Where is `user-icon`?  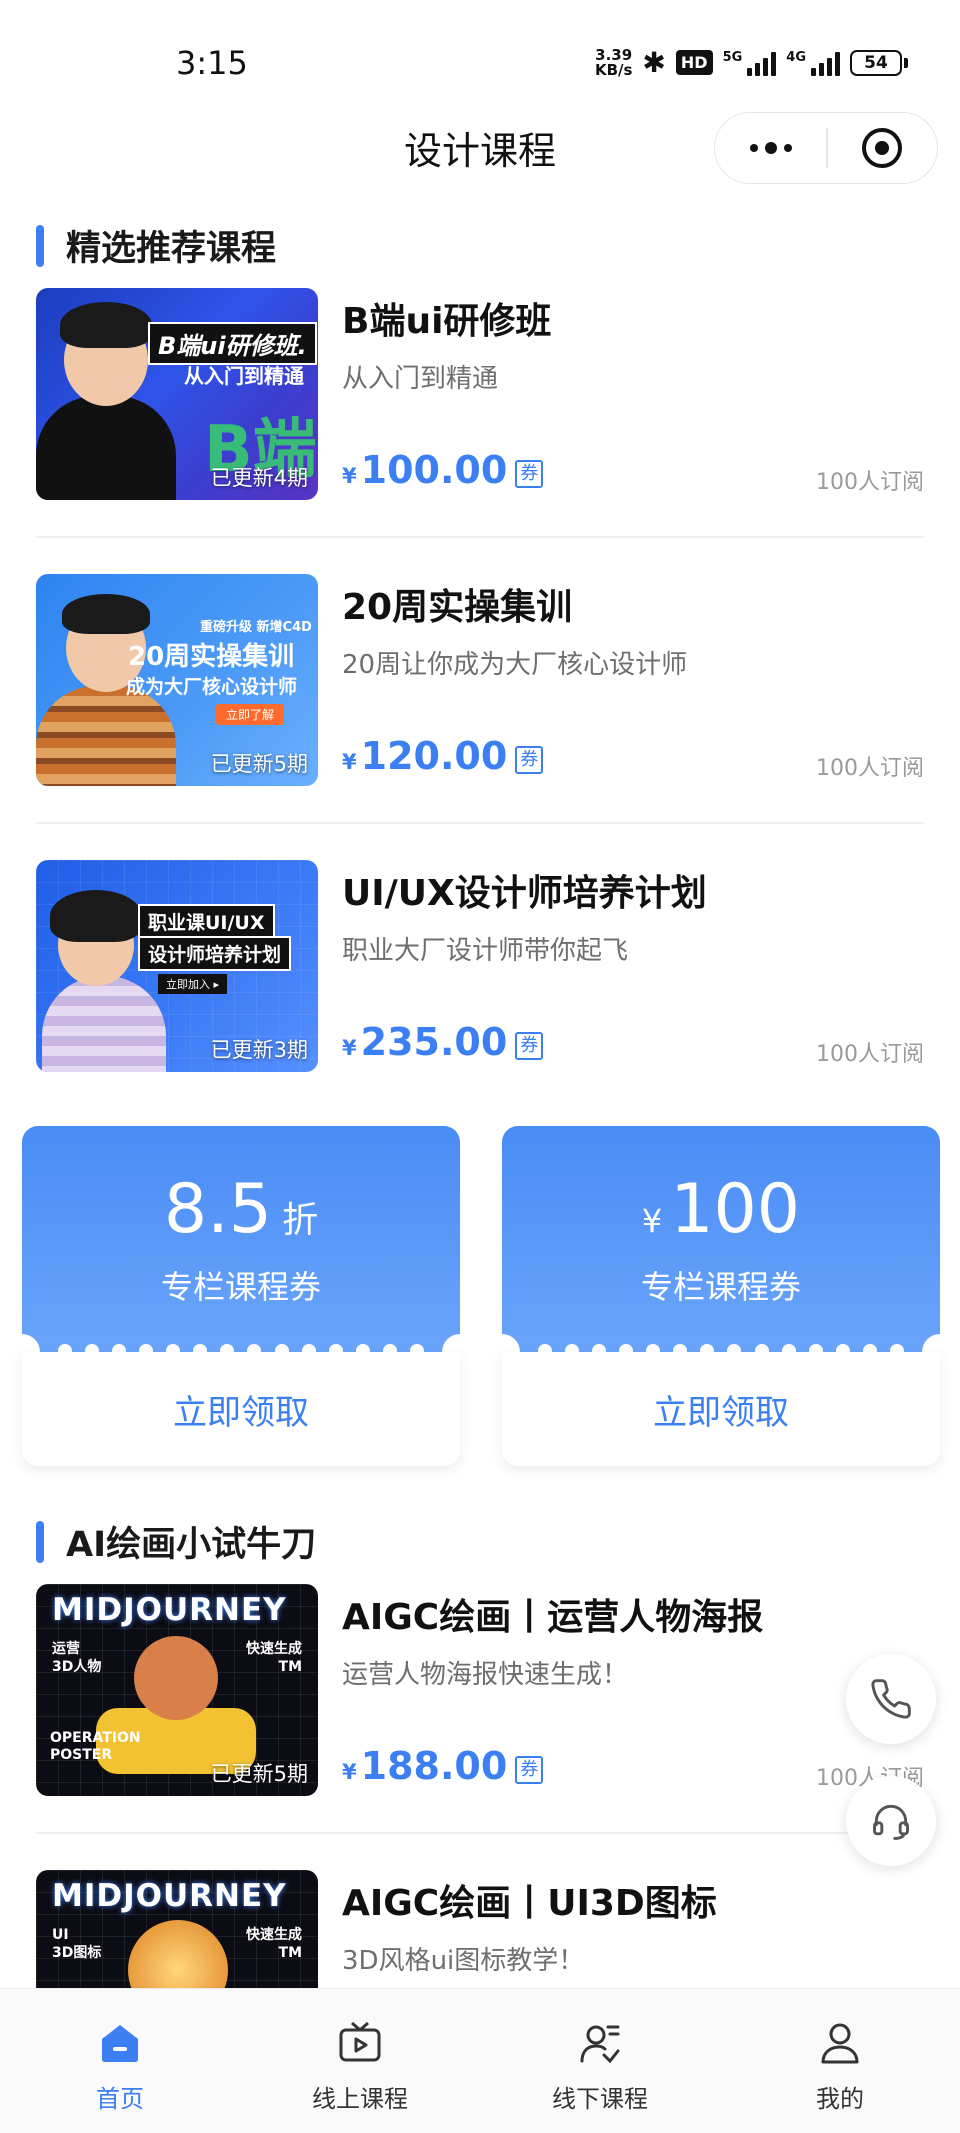 user-icon is located at coordinates (840, 2043).